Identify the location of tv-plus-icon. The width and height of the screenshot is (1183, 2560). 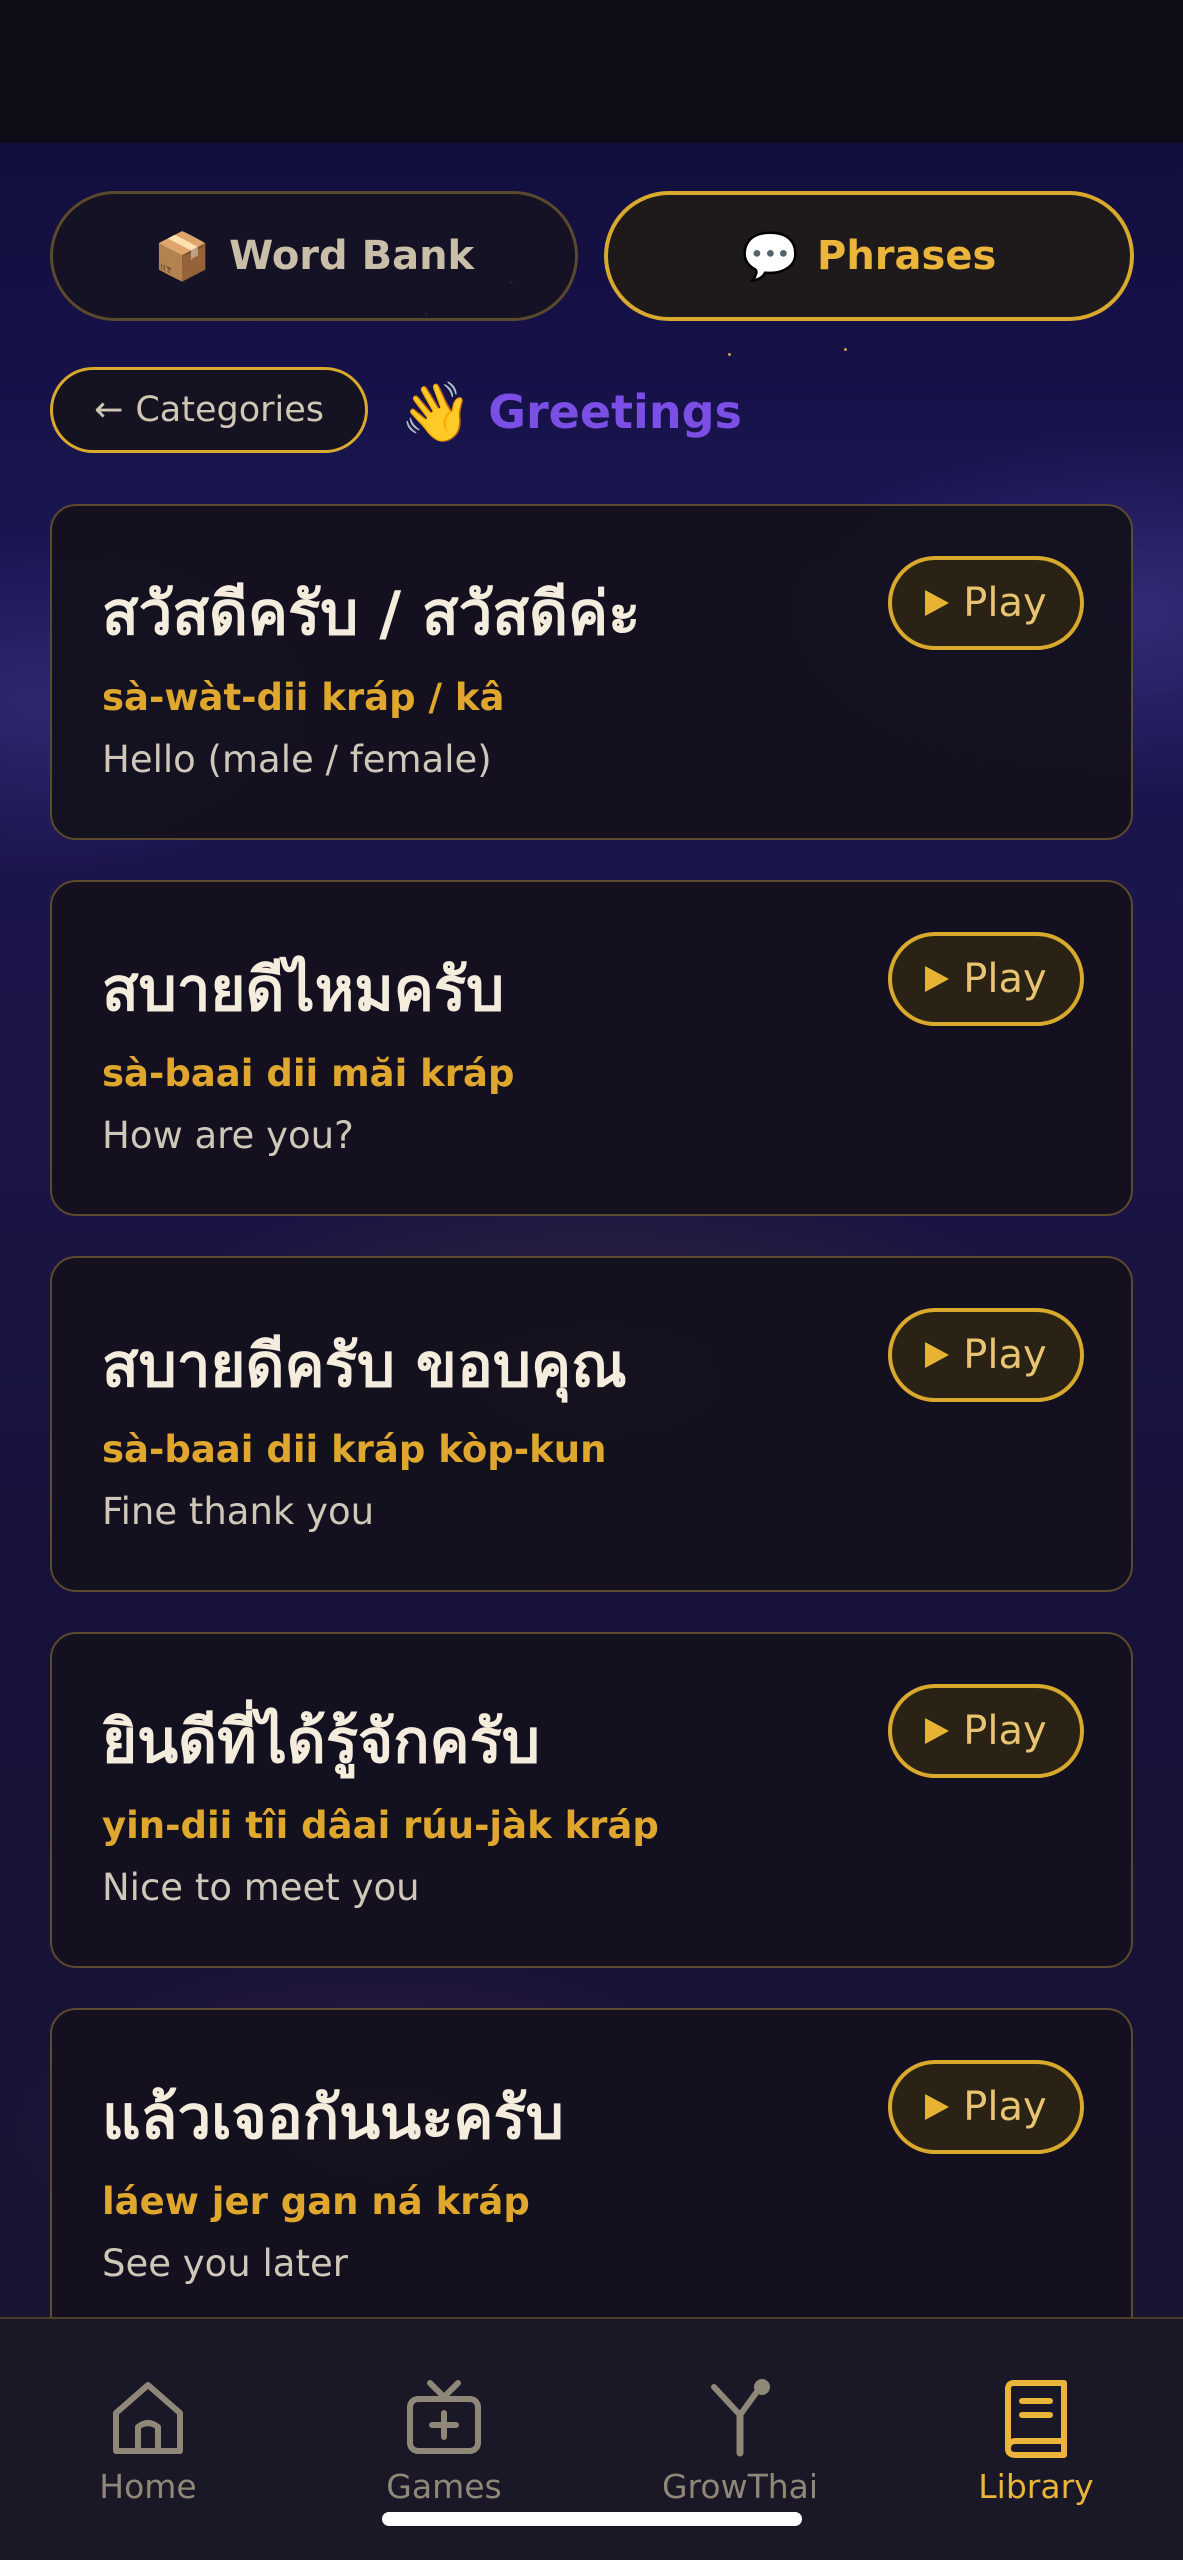
(444, 2417).